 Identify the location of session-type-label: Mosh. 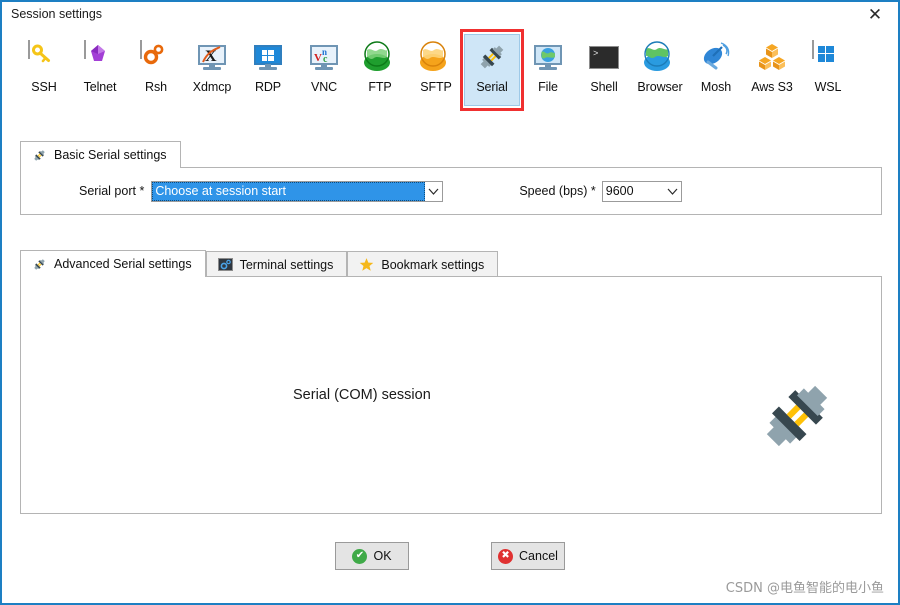
(716, 87).